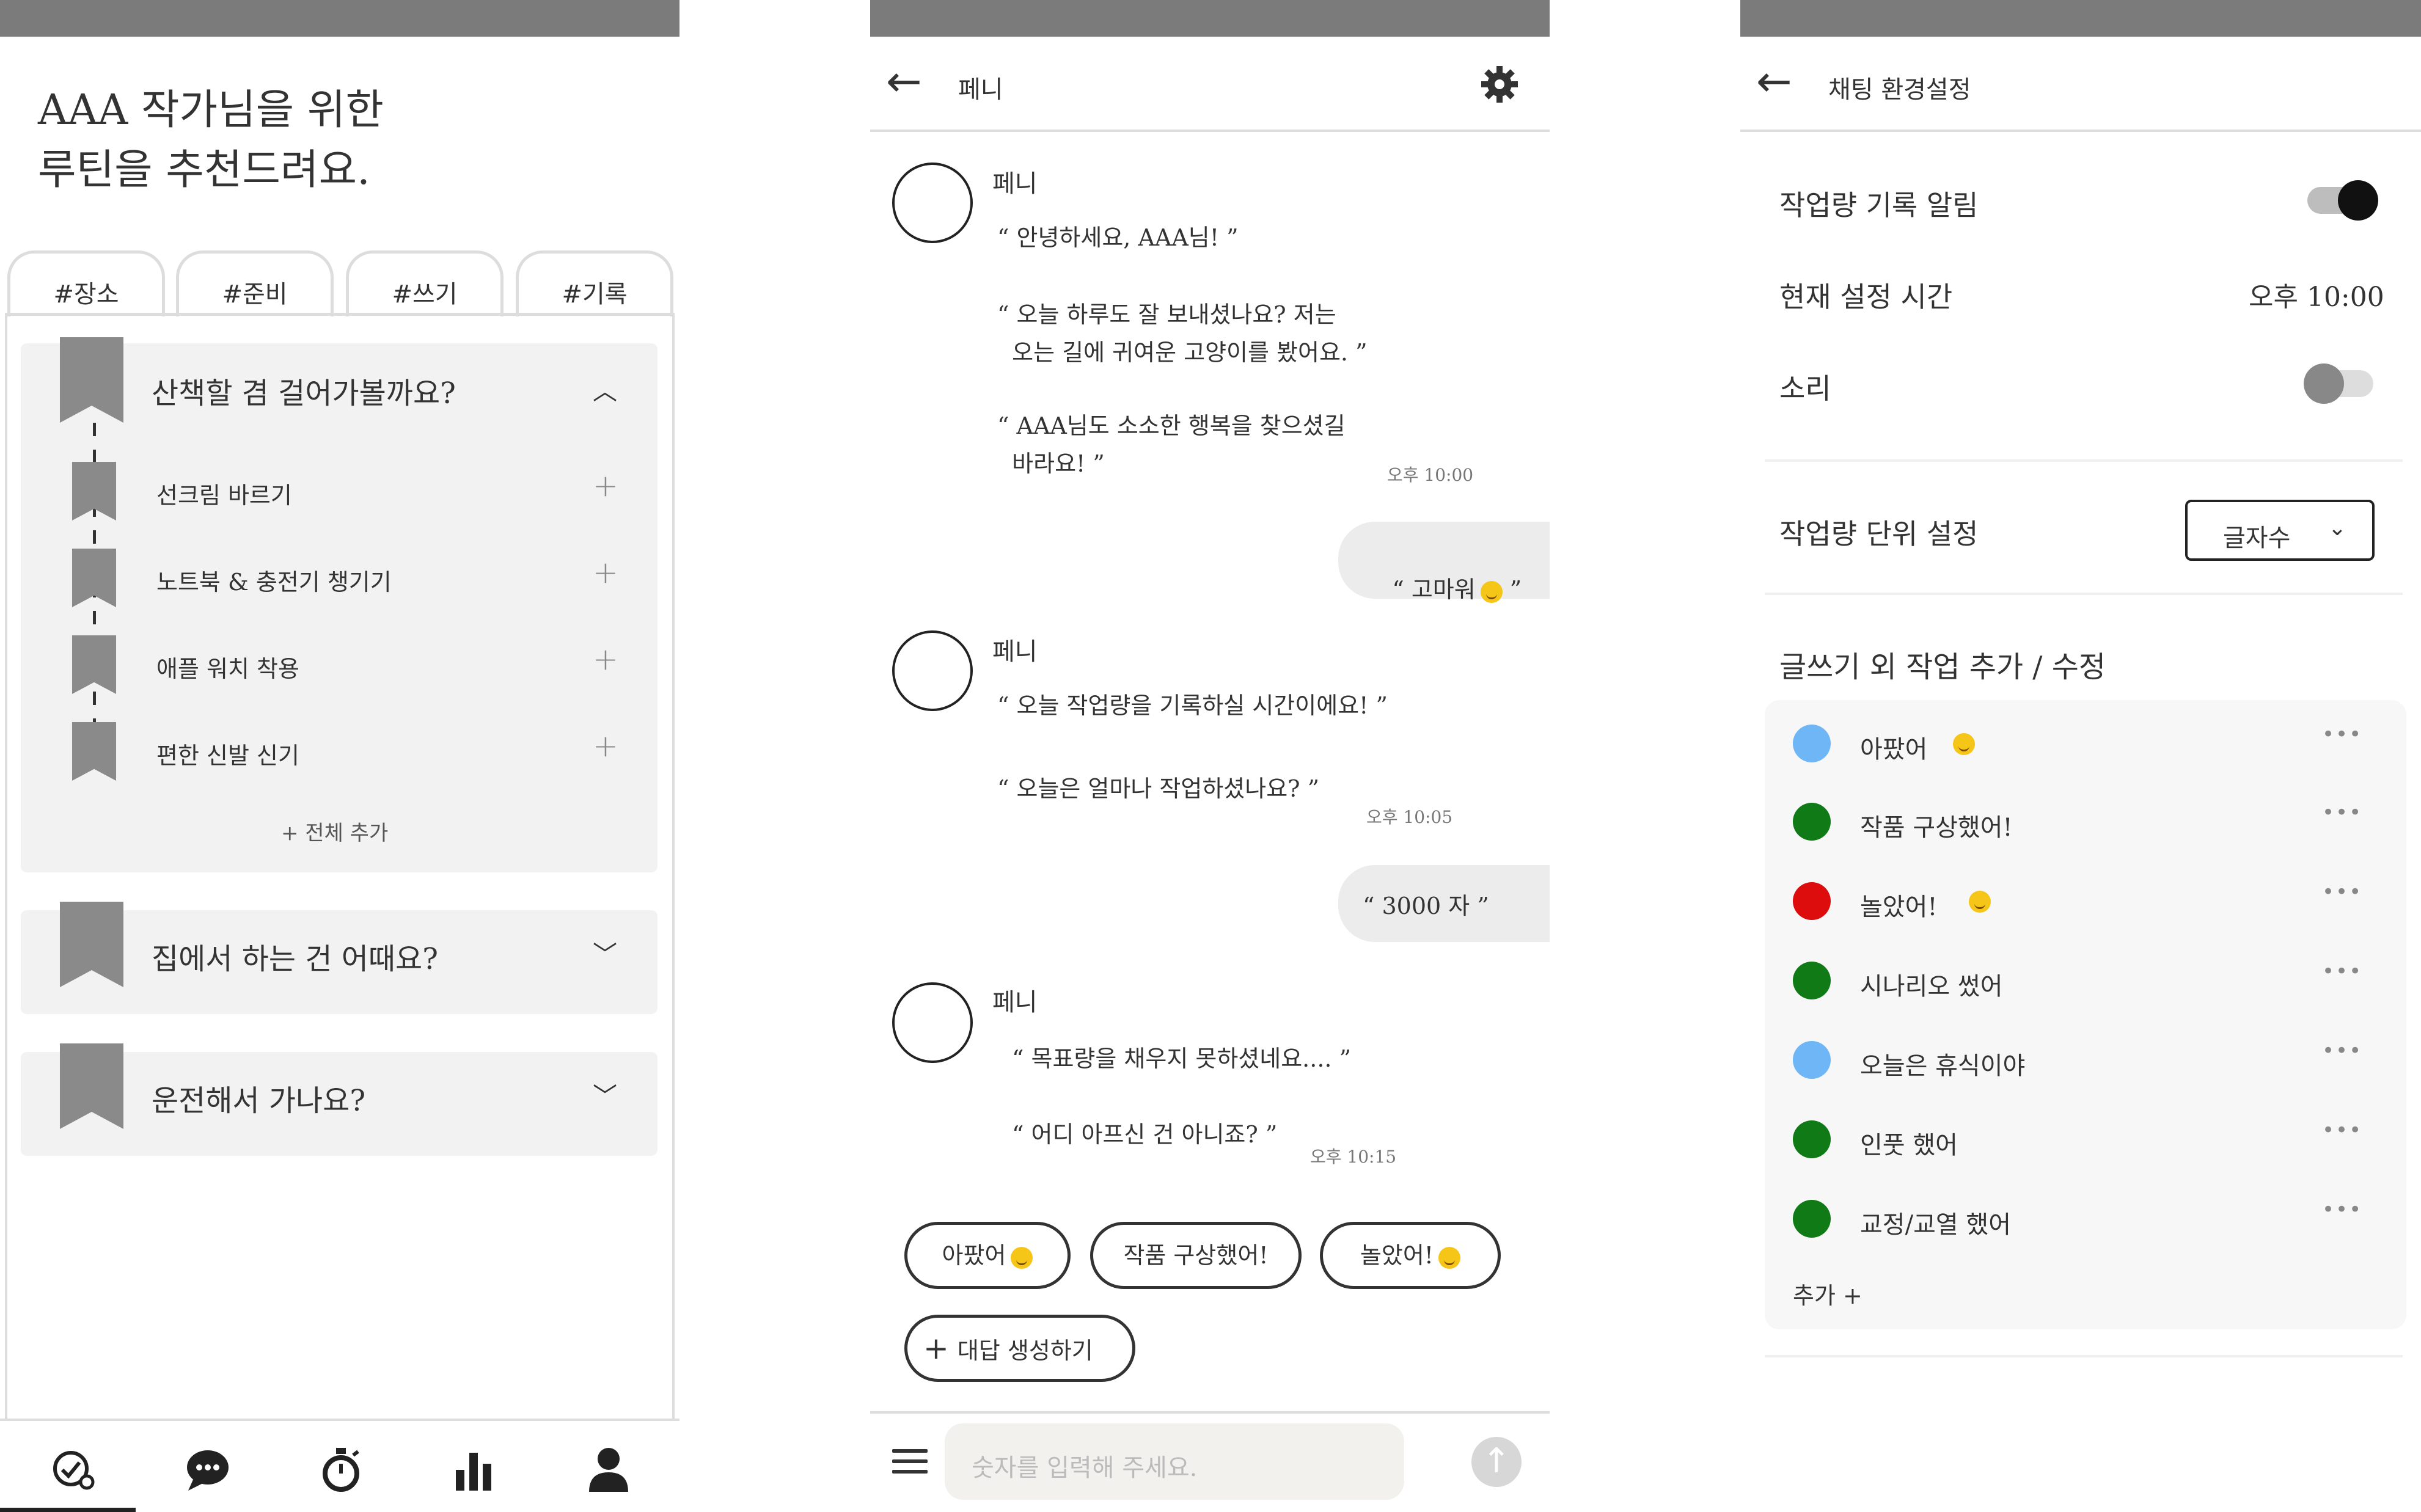  Describe the element at coordinates (2342, 200) in the screenshot. I see `record-alarm-toggle` at that location.